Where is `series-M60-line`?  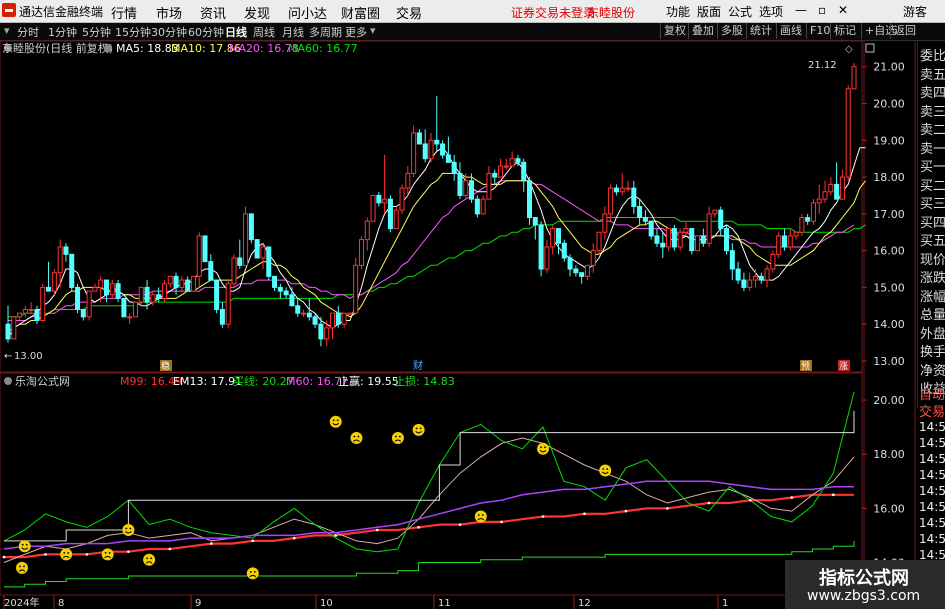 series-M60-line is located at coordinates (428, 515).